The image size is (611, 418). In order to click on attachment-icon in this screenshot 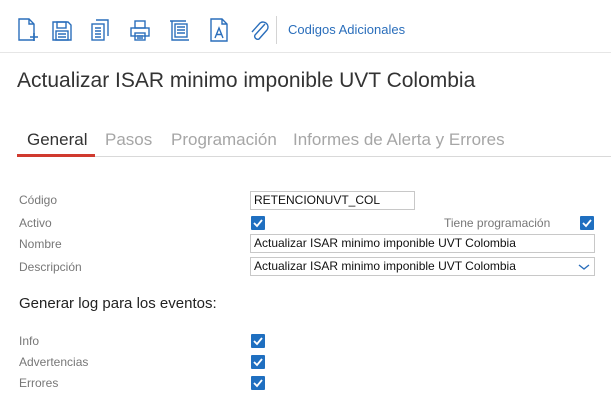, I will do `click(259, 30)`.